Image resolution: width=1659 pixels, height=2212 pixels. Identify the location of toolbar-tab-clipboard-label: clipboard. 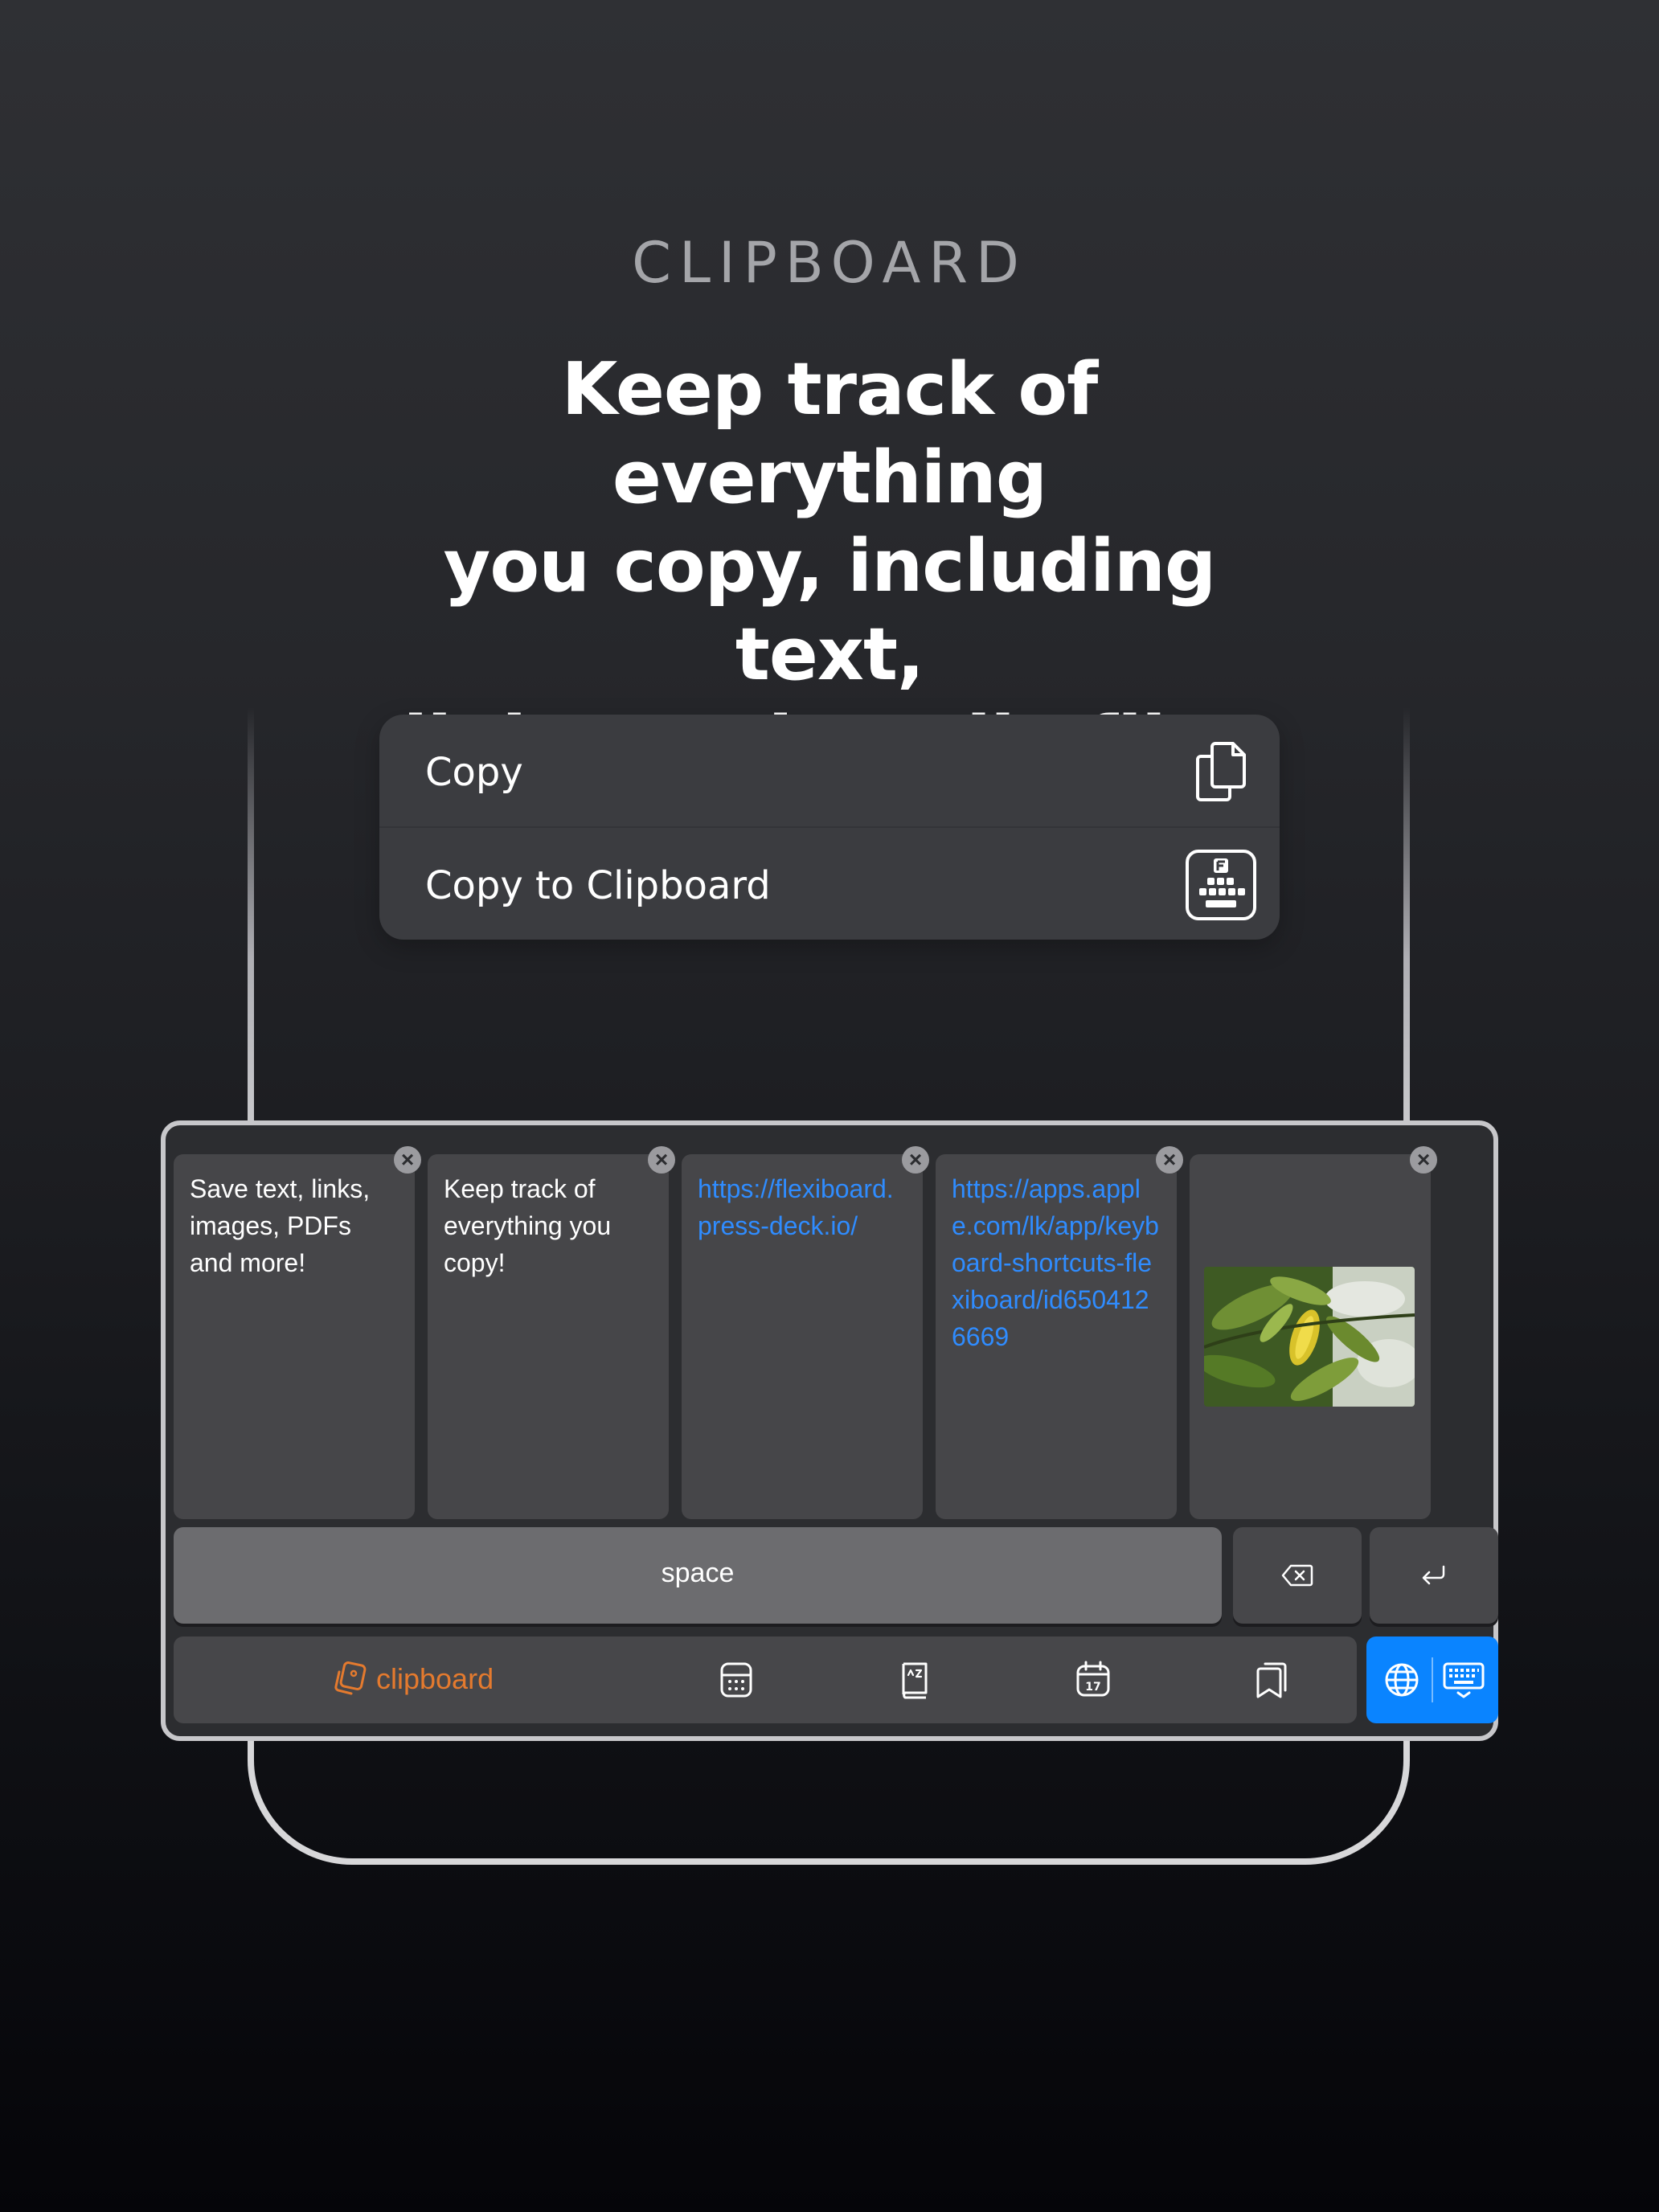
(435, 1678).